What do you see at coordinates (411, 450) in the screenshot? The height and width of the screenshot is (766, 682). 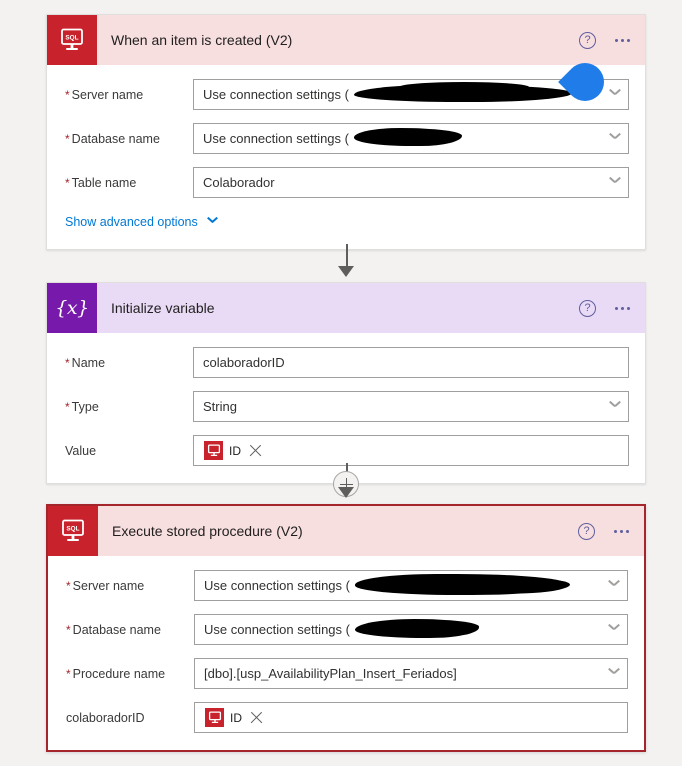 I see `variable-value-input: ID` at bounding box center [411, 450].